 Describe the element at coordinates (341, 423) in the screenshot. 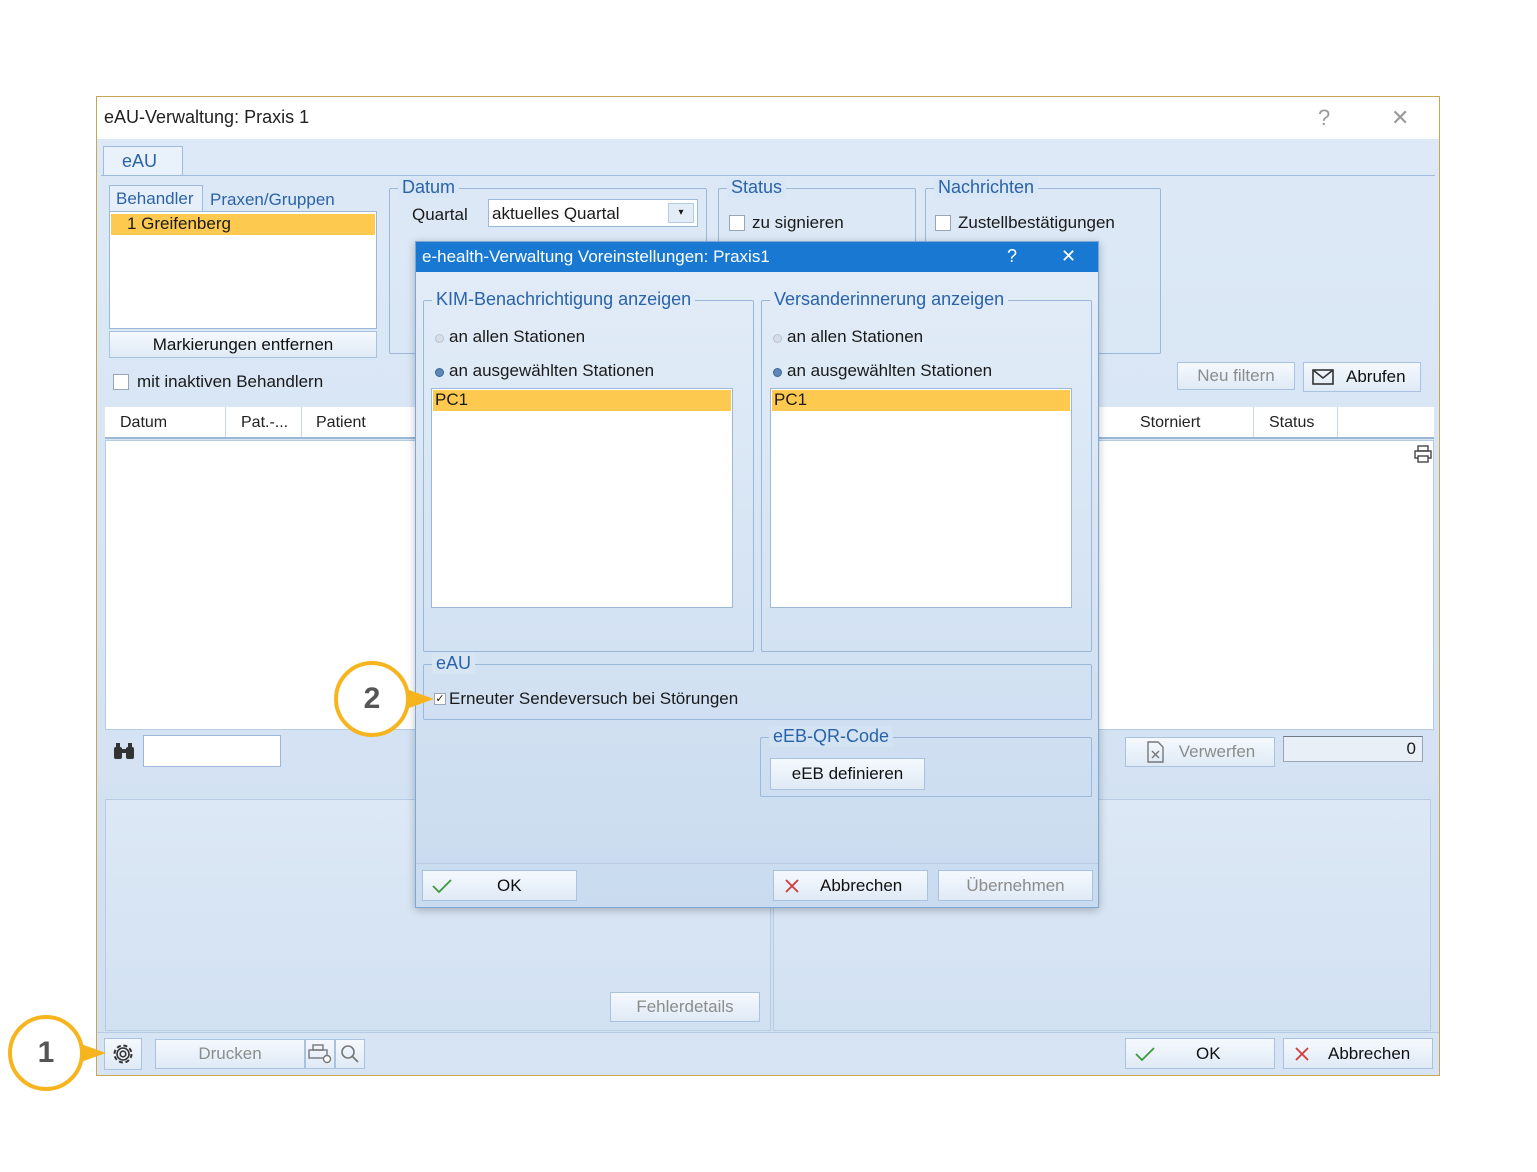

I see `column-patient: Patient` at that location.